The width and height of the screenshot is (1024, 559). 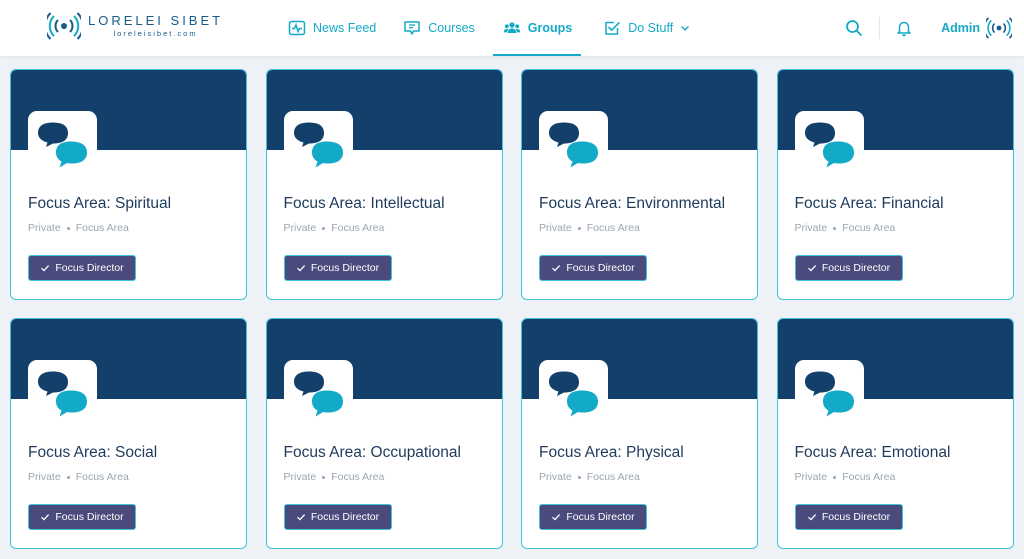 What do you see at coordinates (550, 28) in the screenshot?
I see `nav-groups-label: Groups` at bounding box center [550, 28].